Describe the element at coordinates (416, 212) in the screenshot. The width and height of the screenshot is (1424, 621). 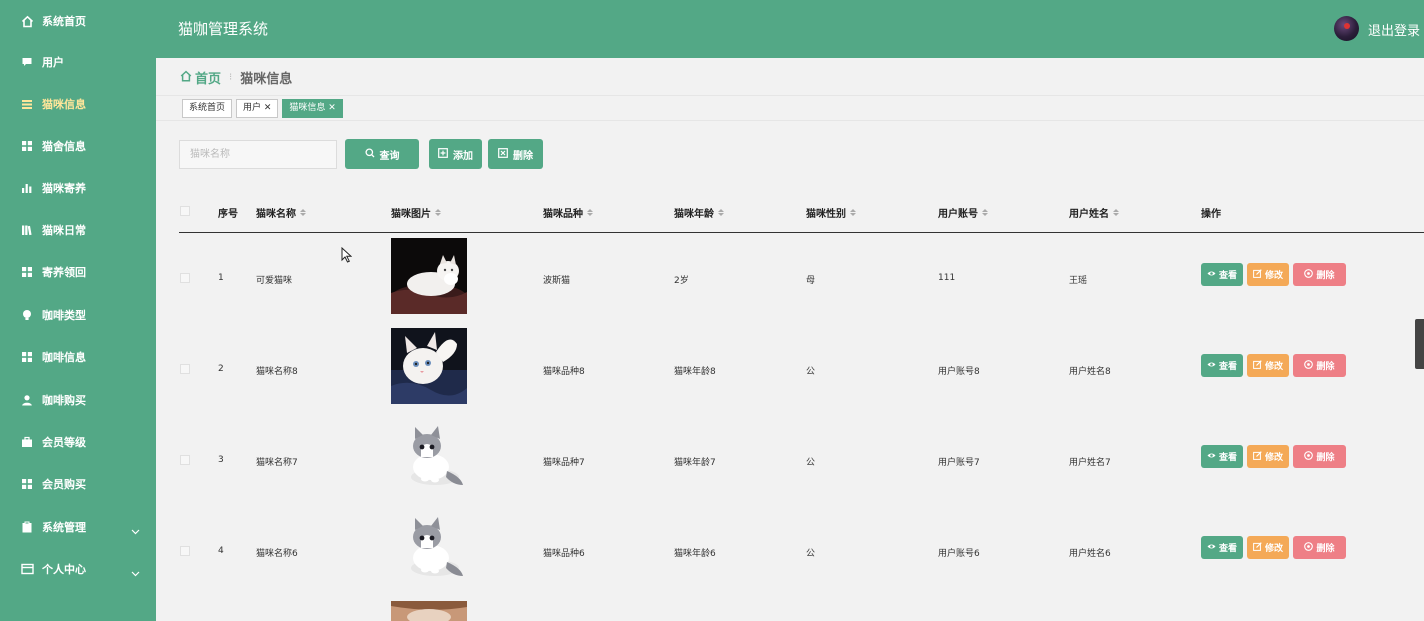
I see `column-header-cat-image: 猫咪图片` at that location.